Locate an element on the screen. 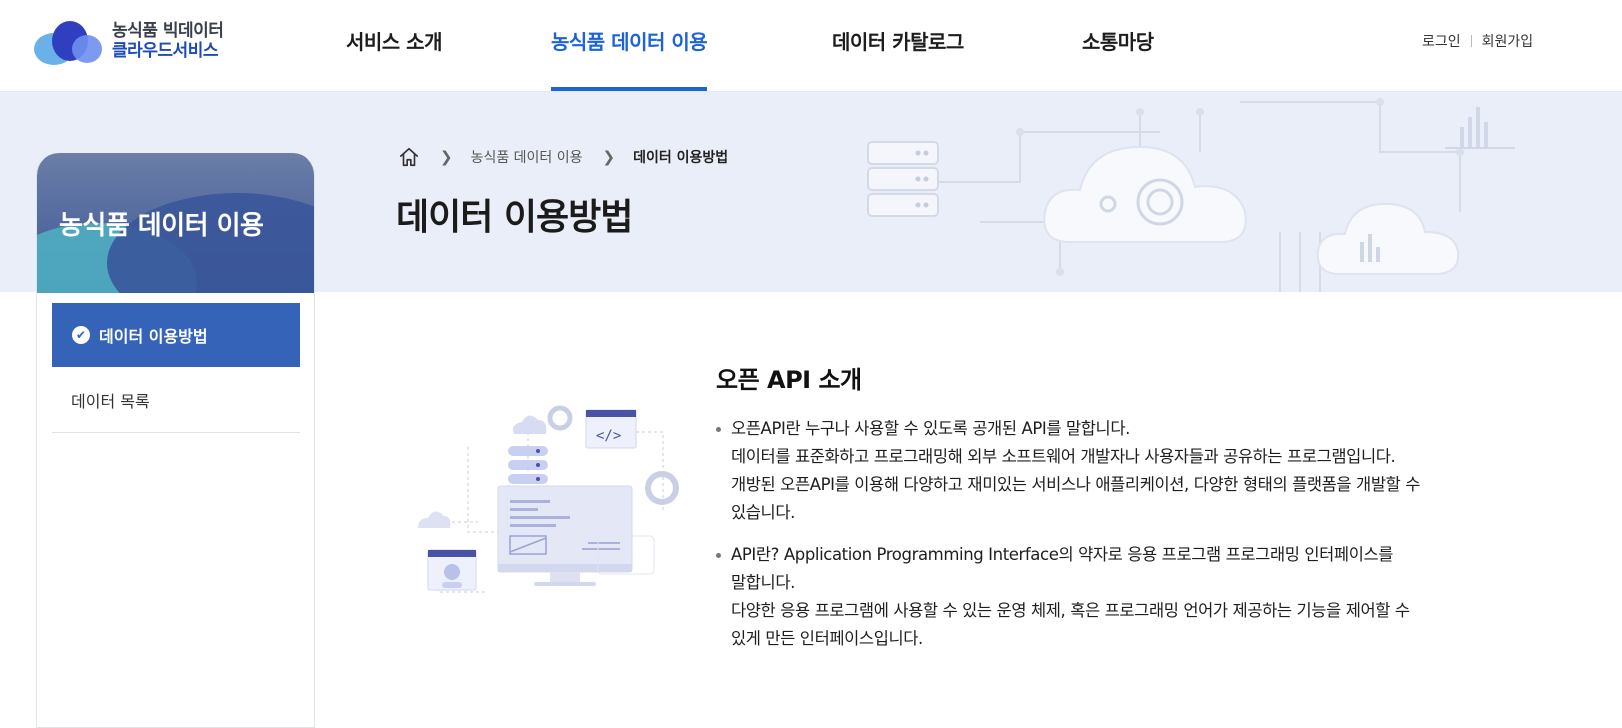  sidebar-item-data-list: 데이터 목록 is located at coordinates (176, 400).